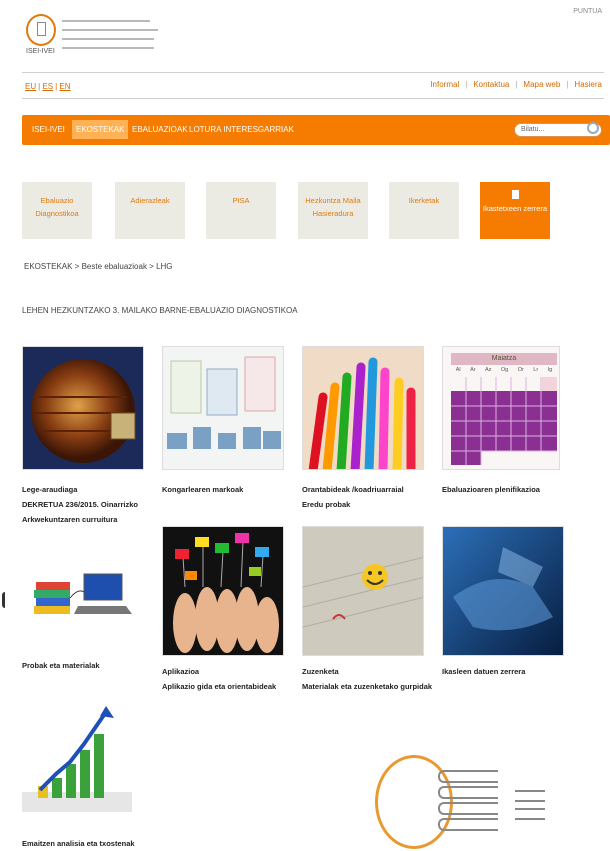 This screenshot has width=610, height=851. What do you see at coordinates (70, 519) in the screenshot?
I see `caption-line: Arkwekuntzaren curruitura` at bounding box center [70, 519].